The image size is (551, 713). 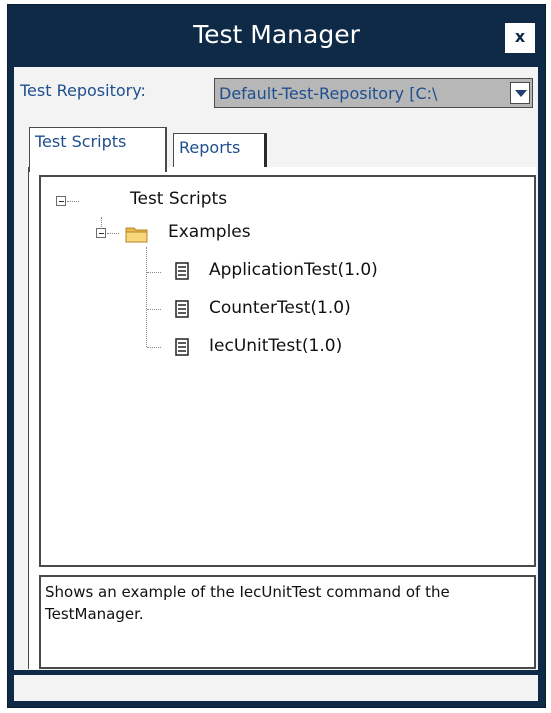 What do you see at coordinates (98, 149) in the screenshot?
I see `tab-test-scripts: Test Scripts` at bounding box center [98, 149].